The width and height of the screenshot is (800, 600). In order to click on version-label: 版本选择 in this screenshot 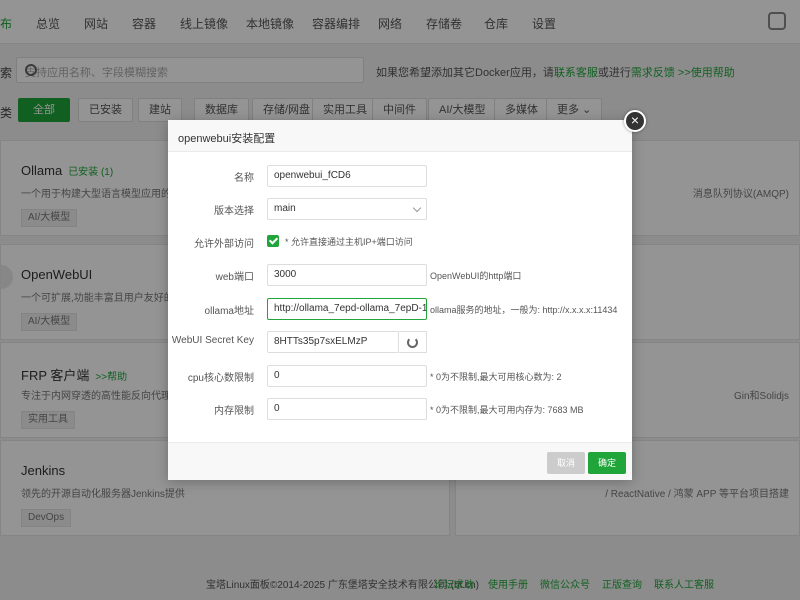, I will do `click(234, 211)`.